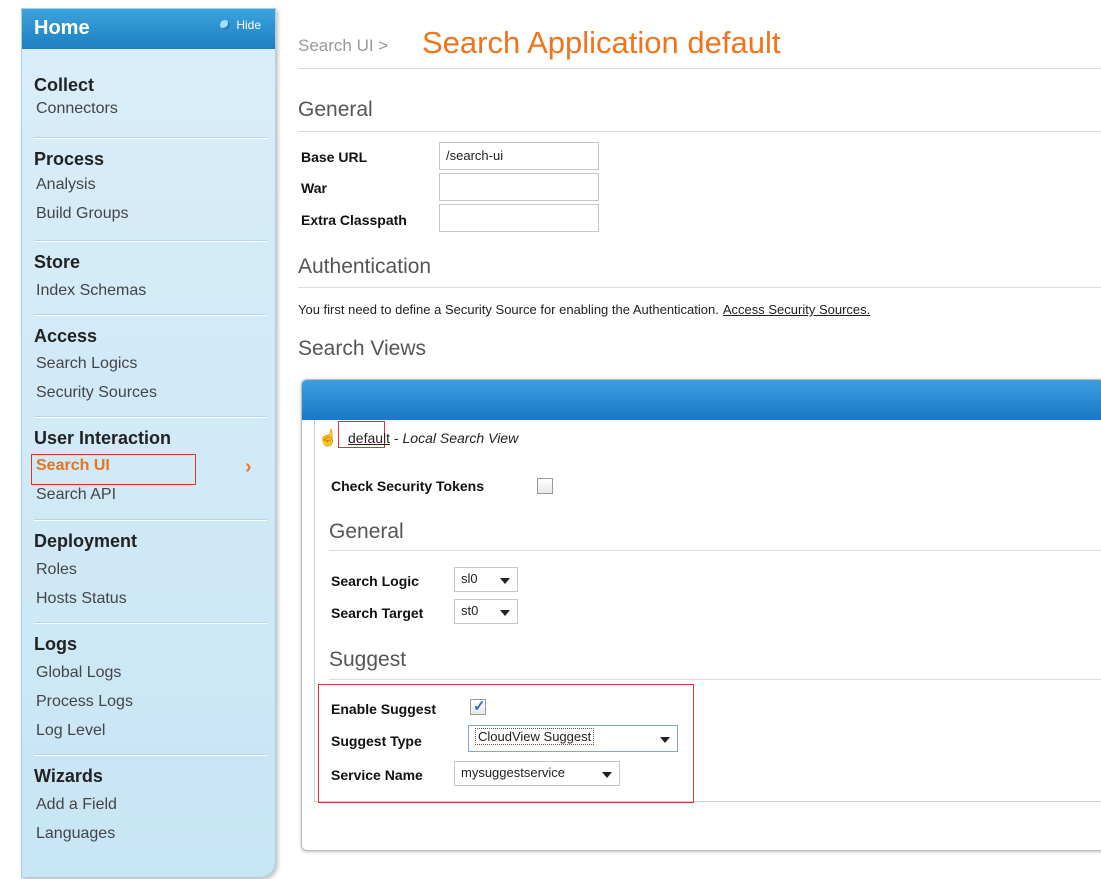 Image resolution: width=1101 pixels, height=879 pixels. What do you see at coordinates (343, 46) in the screenshot?
I see `breadcrumb: Search UI >` at bounding box center [343, 46].